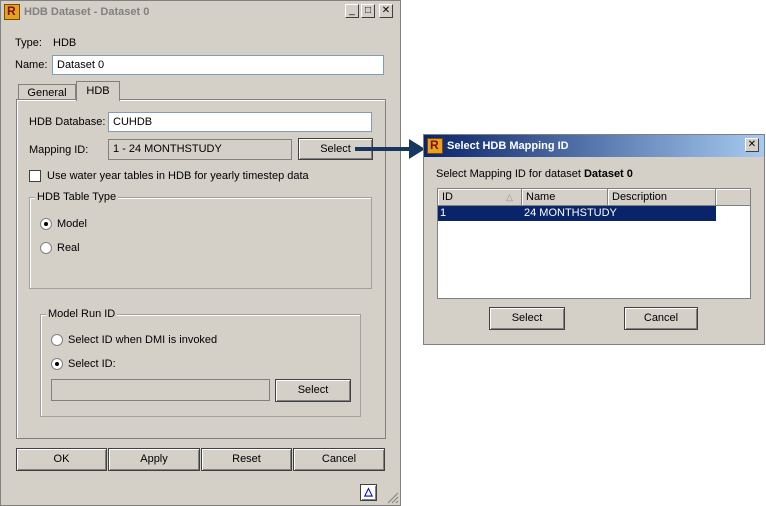 This screenshot has height=506, width=766. What do you see at coordinates (386, 11) in the screenshot?
I see `close-button: ✕` at bounding box center [386, 11].